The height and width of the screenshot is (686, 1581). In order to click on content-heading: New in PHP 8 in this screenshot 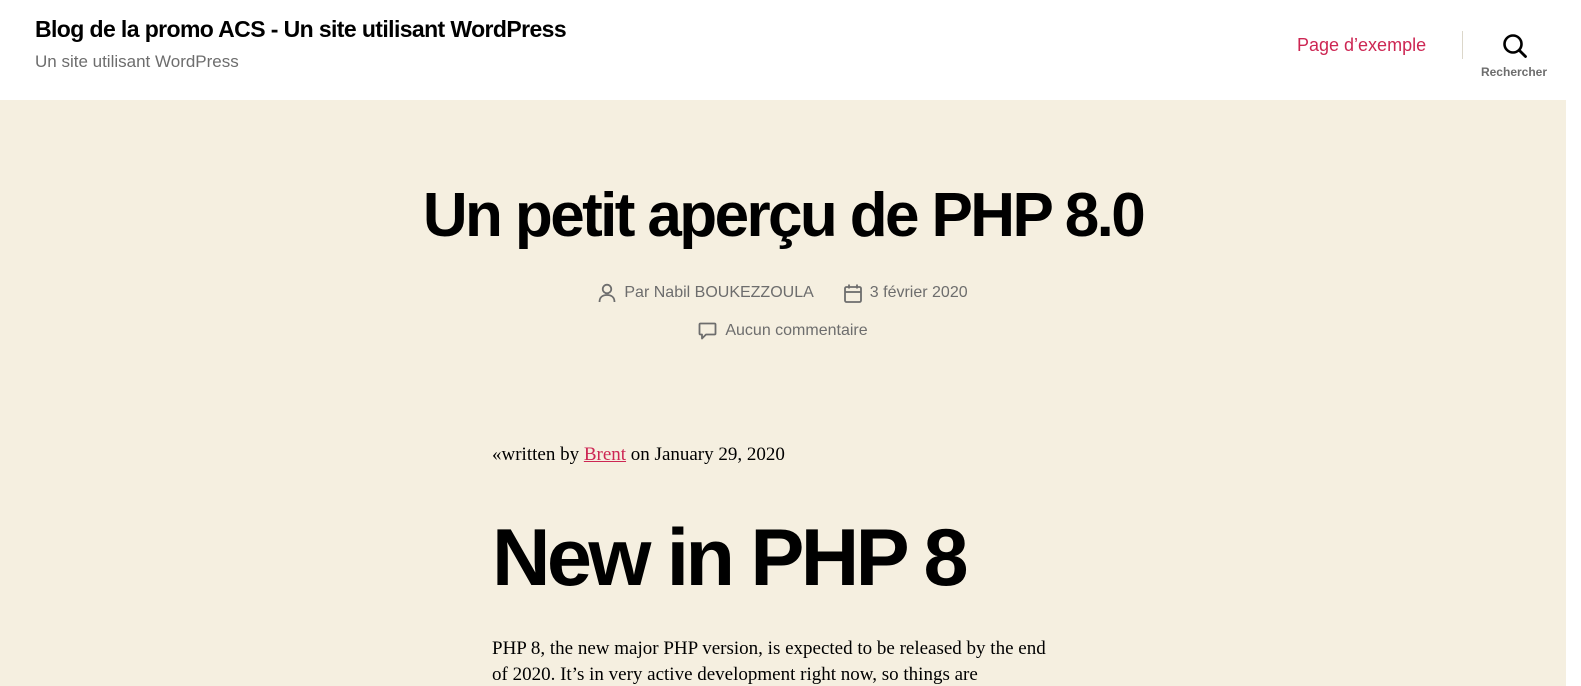, I will do `click(730, 558)`.